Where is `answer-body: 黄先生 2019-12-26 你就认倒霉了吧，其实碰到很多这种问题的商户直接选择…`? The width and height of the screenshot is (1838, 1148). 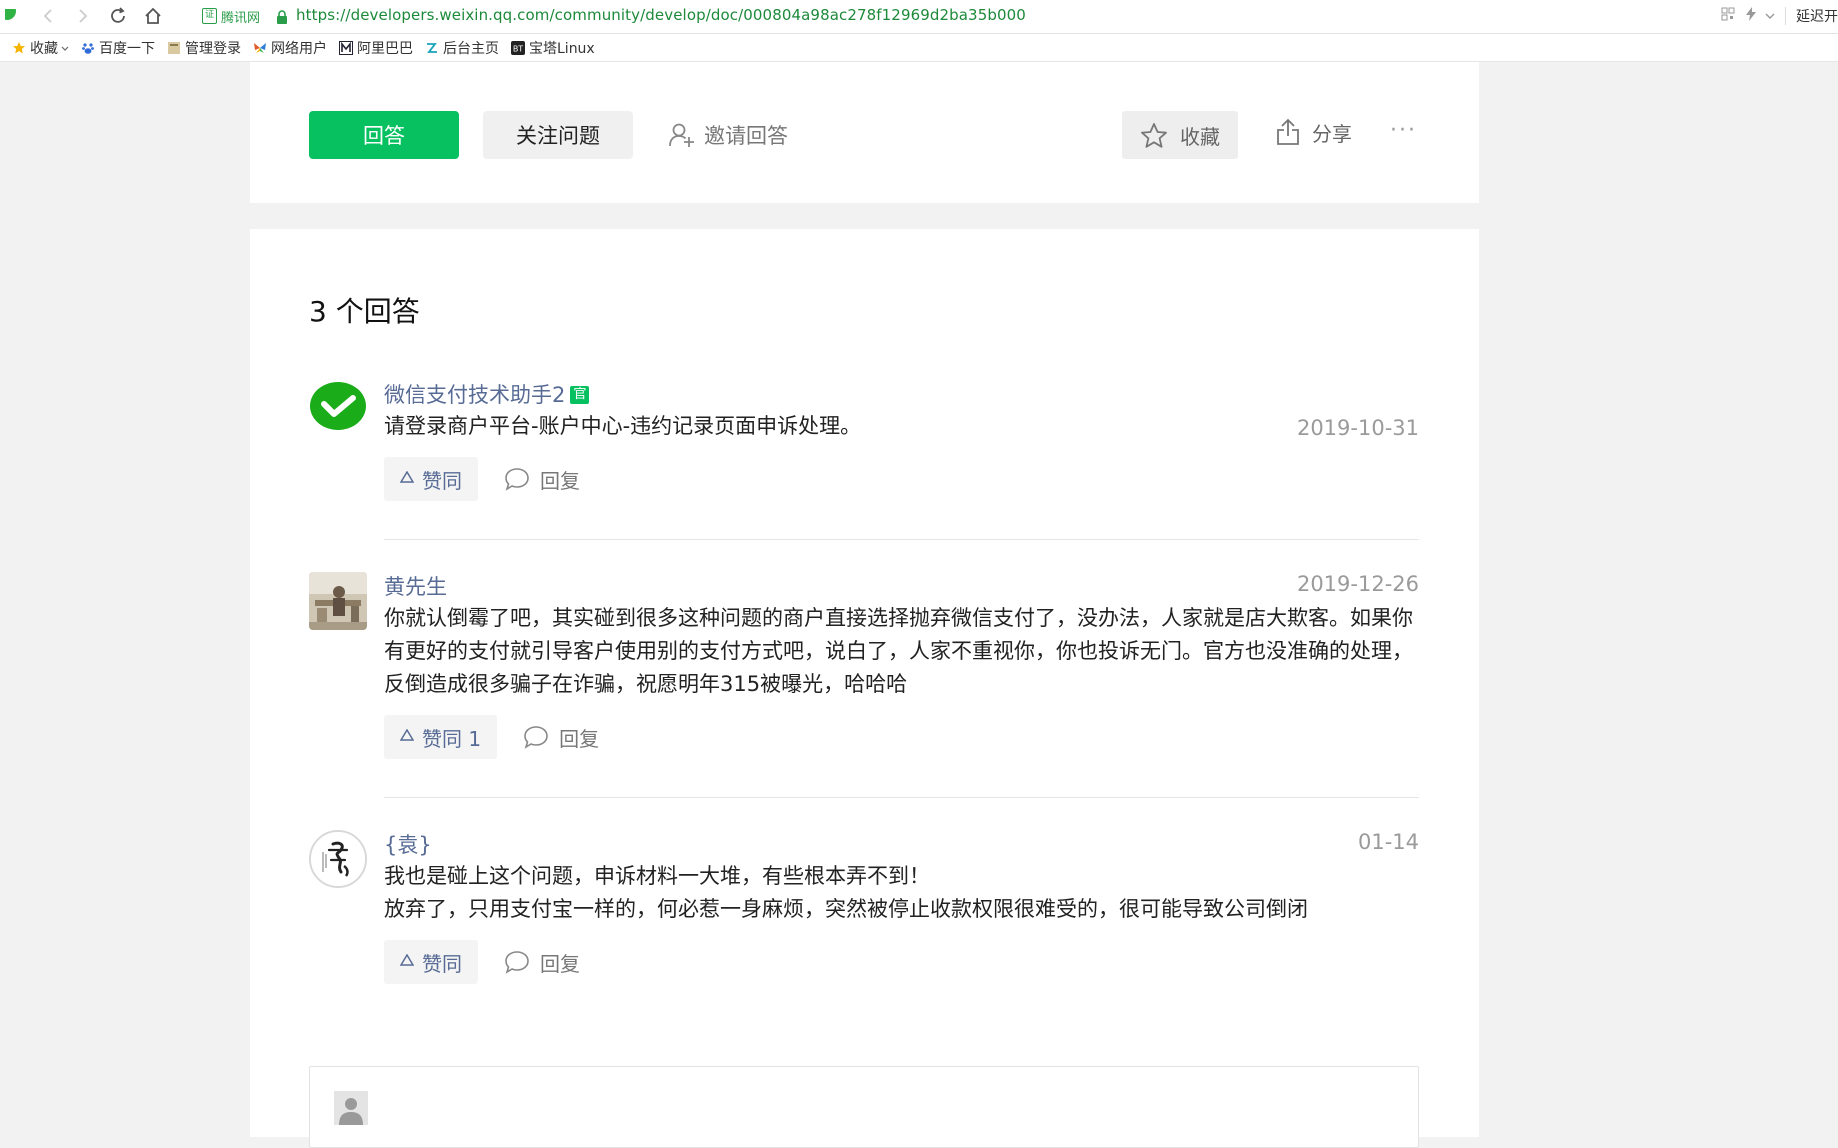
answer-body: 黄先生 2019-12-26 你就认倒霉了吧，其实碰到很多这种问题的商户直接选择… is located at coordinates (901, 665).